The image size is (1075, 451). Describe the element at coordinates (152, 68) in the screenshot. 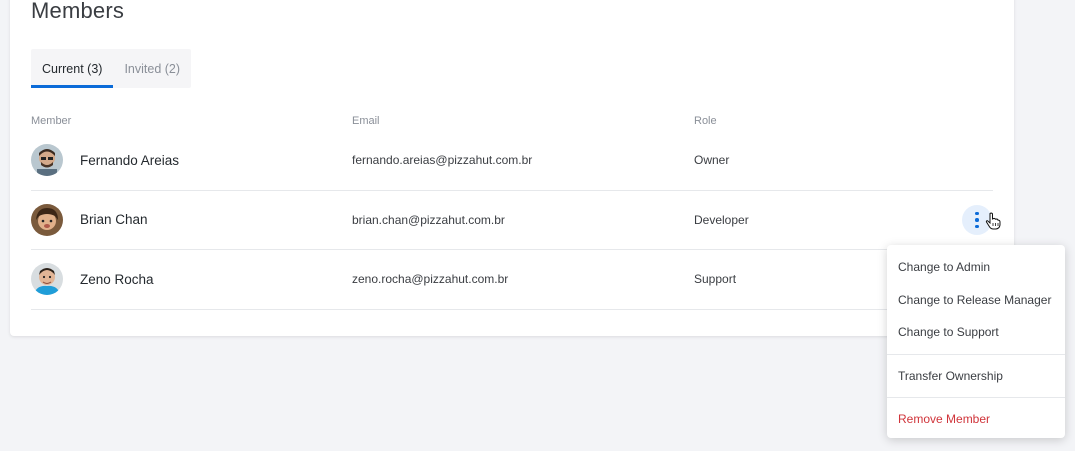

I see `tab-invited: Invited (2)` at that location.